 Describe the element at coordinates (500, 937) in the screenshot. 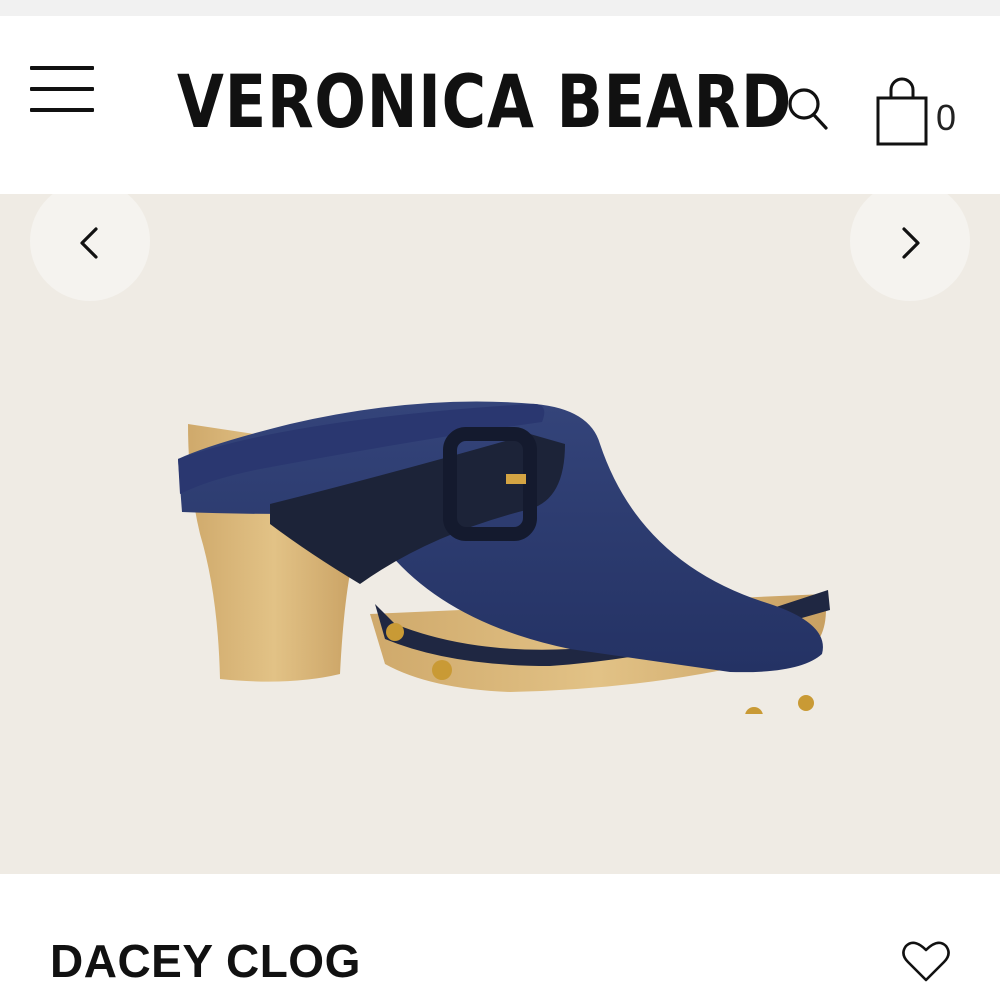

I see `product-info: DACEY CLOG` at that location.